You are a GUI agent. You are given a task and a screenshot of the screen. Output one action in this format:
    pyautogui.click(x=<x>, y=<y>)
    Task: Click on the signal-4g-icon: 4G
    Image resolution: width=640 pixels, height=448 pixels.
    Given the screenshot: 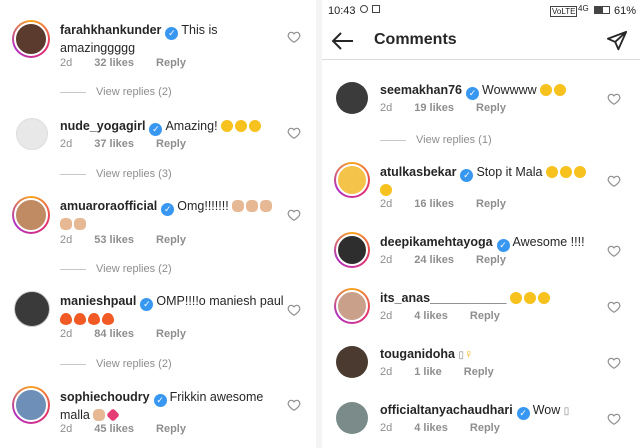 What is the action you would take?
    pyautogui.click(x=583, y=8)
    